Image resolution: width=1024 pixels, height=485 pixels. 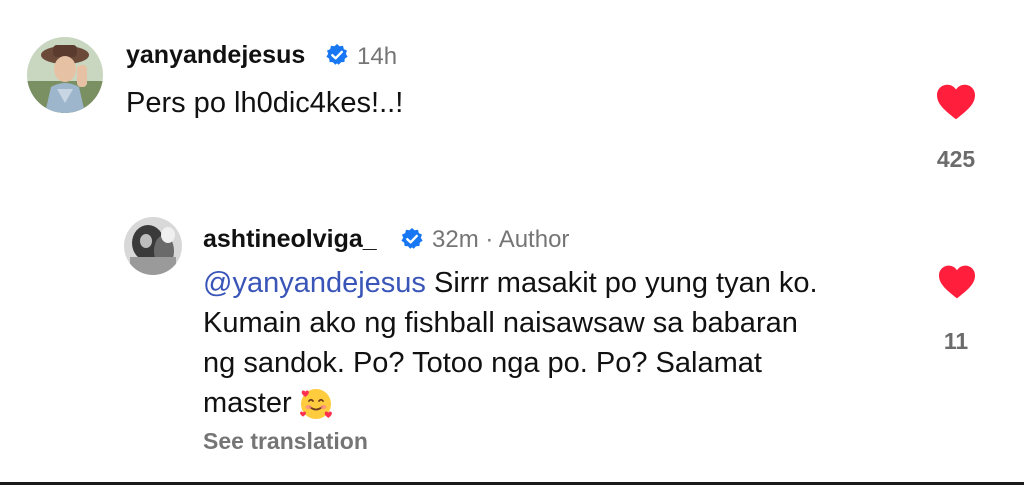 What do you see at coordinates (957, 282) in the screenshot?
I see `reply-like-heart-icon` at bounding box center [957, 282].